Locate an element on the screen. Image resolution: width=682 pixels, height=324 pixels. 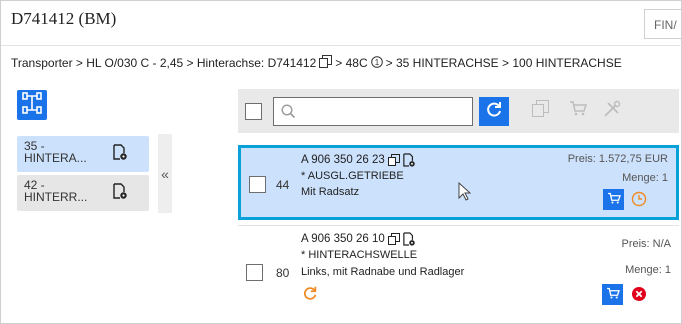
unavailable-icon is located at coordinates (639, 296).